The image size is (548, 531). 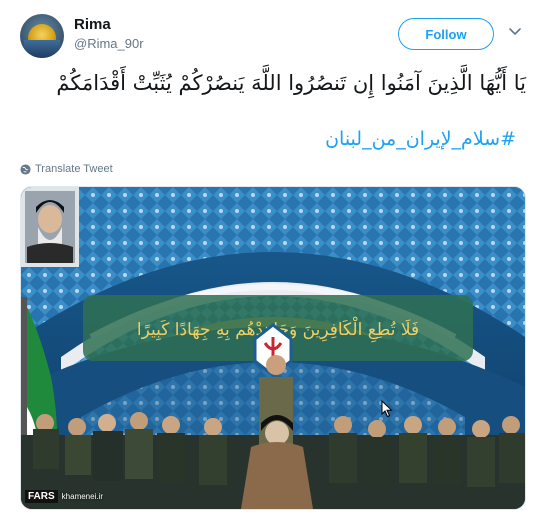 I want to click on mouse-pointer-icon, so click(x=387, y=409).